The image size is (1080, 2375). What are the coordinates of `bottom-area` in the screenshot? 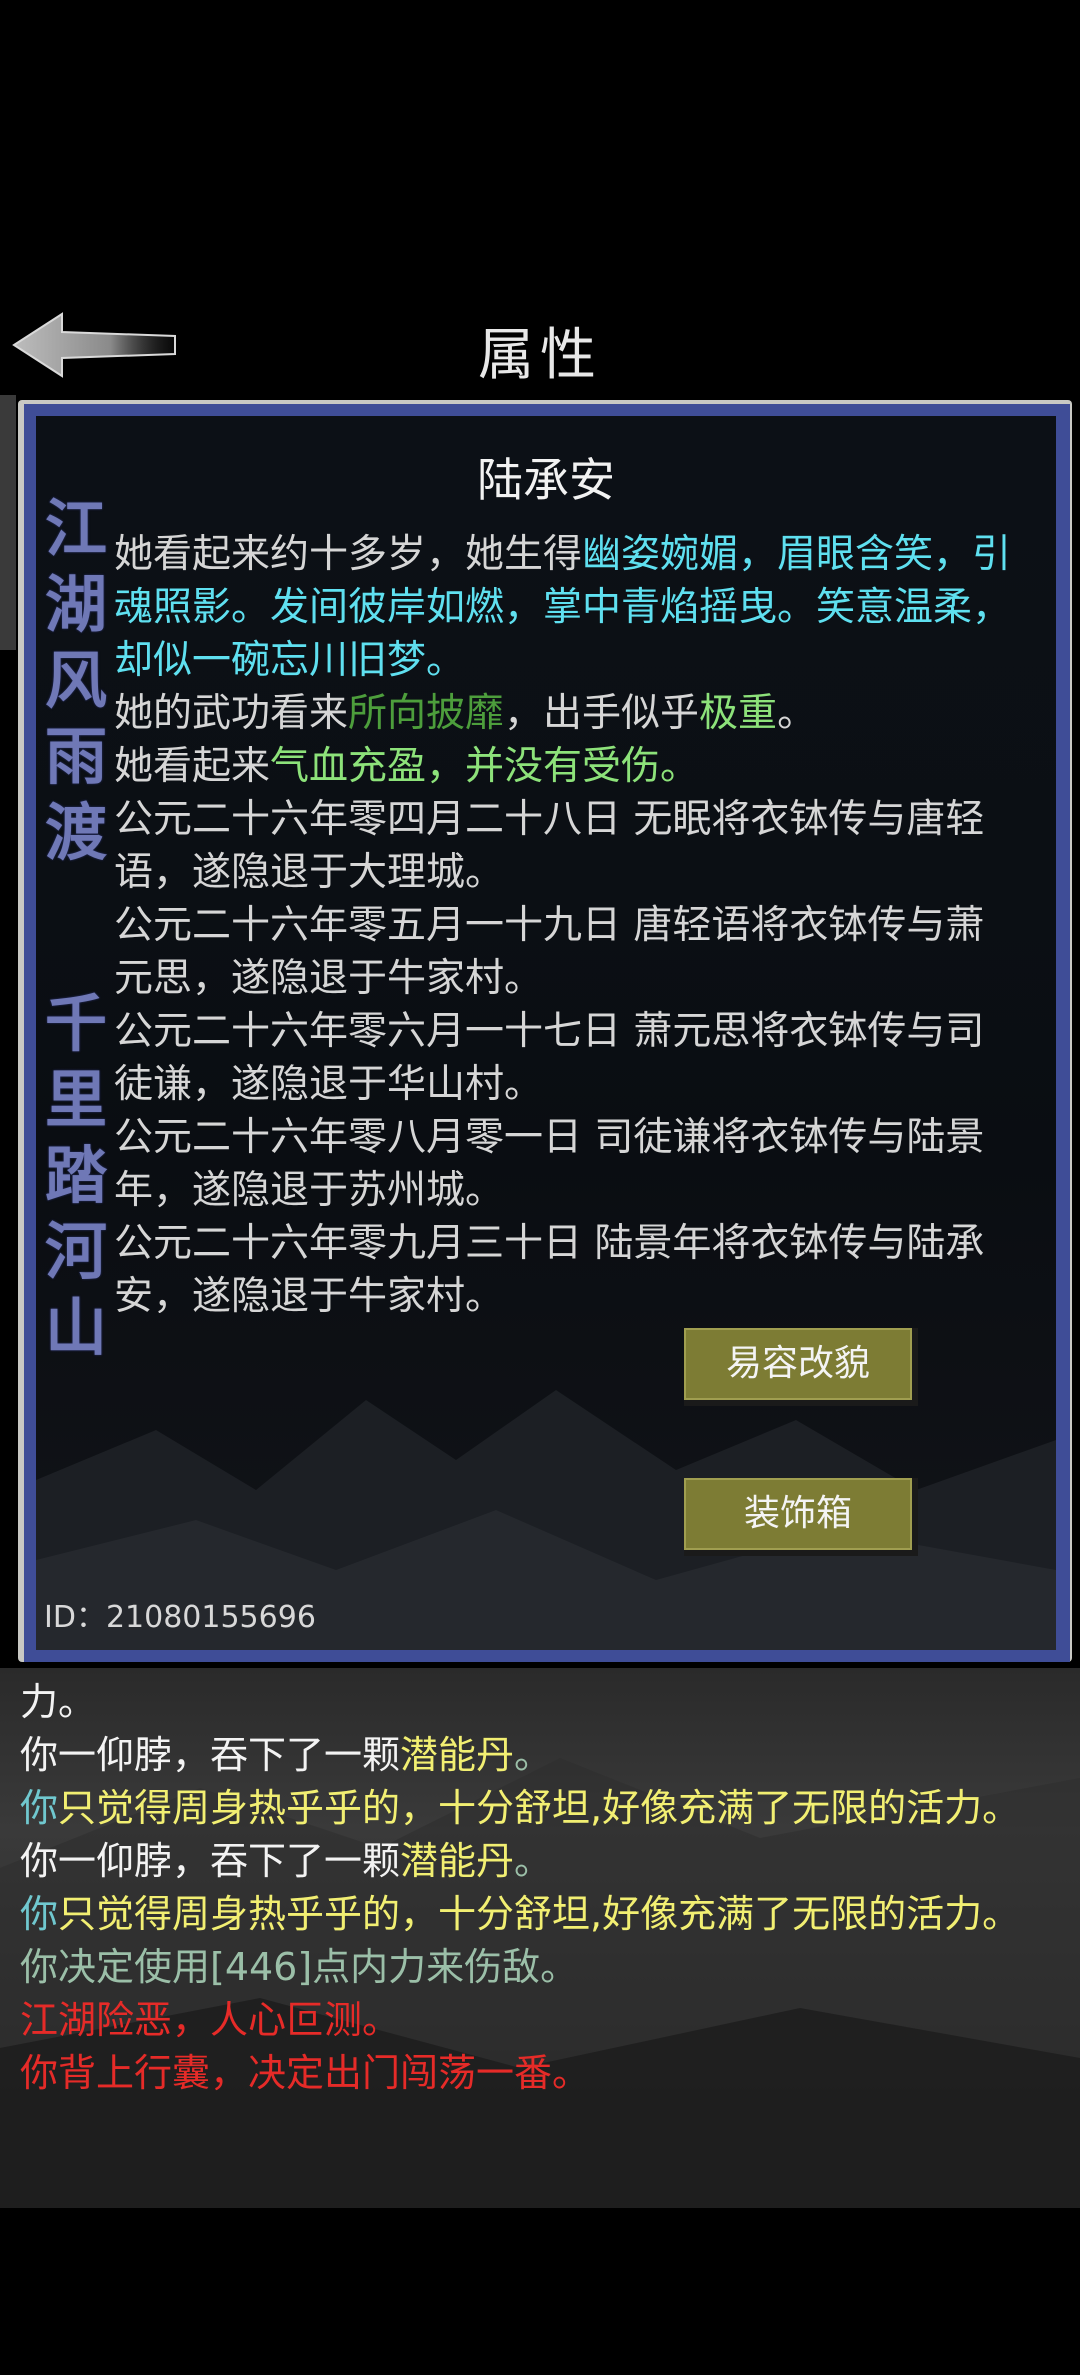 It's located at (540, 2291).